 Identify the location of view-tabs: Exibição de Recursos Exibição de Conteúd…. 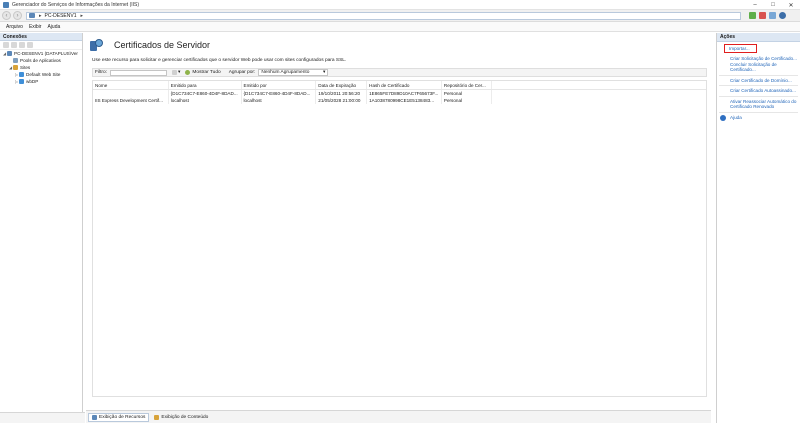
(398, 416).